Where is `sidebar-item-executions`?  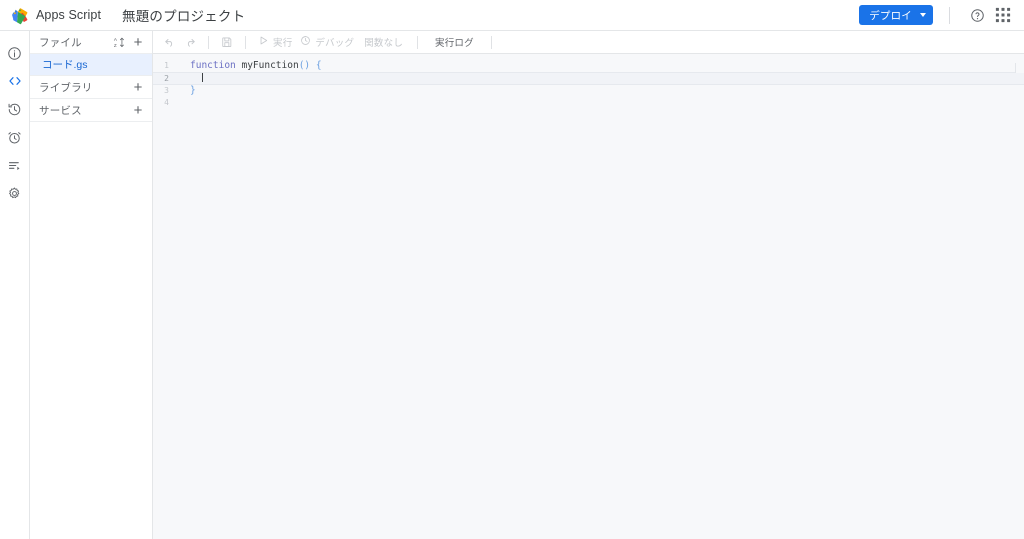 sidebar-item-executions is located at coordinates (15, 109).